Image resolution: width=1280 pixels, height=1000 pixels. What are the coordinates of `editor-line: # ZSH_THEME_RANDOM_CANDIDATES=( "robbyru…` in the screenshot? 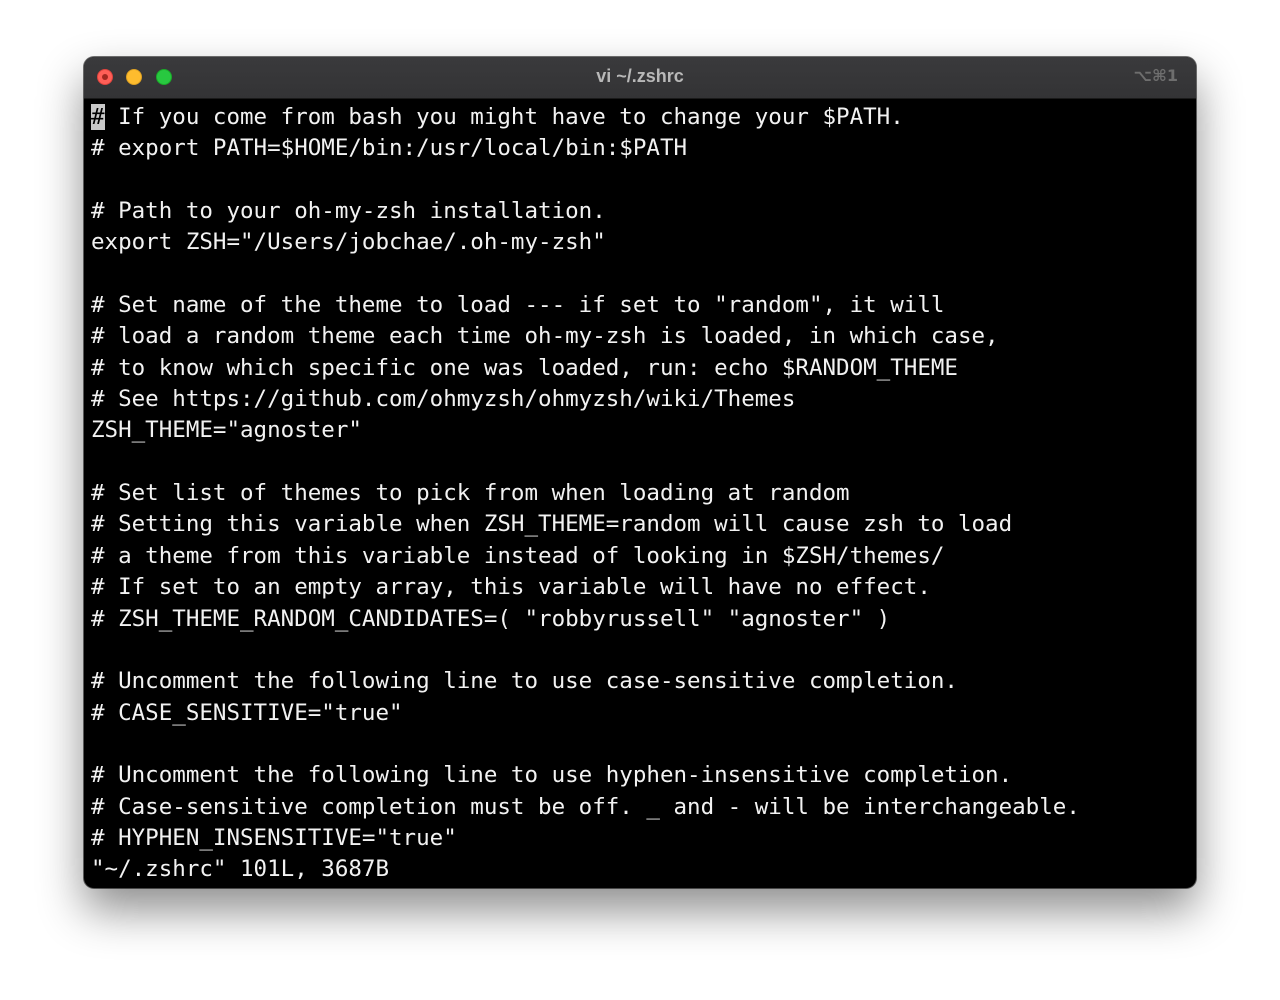 It's located at (491, 618).